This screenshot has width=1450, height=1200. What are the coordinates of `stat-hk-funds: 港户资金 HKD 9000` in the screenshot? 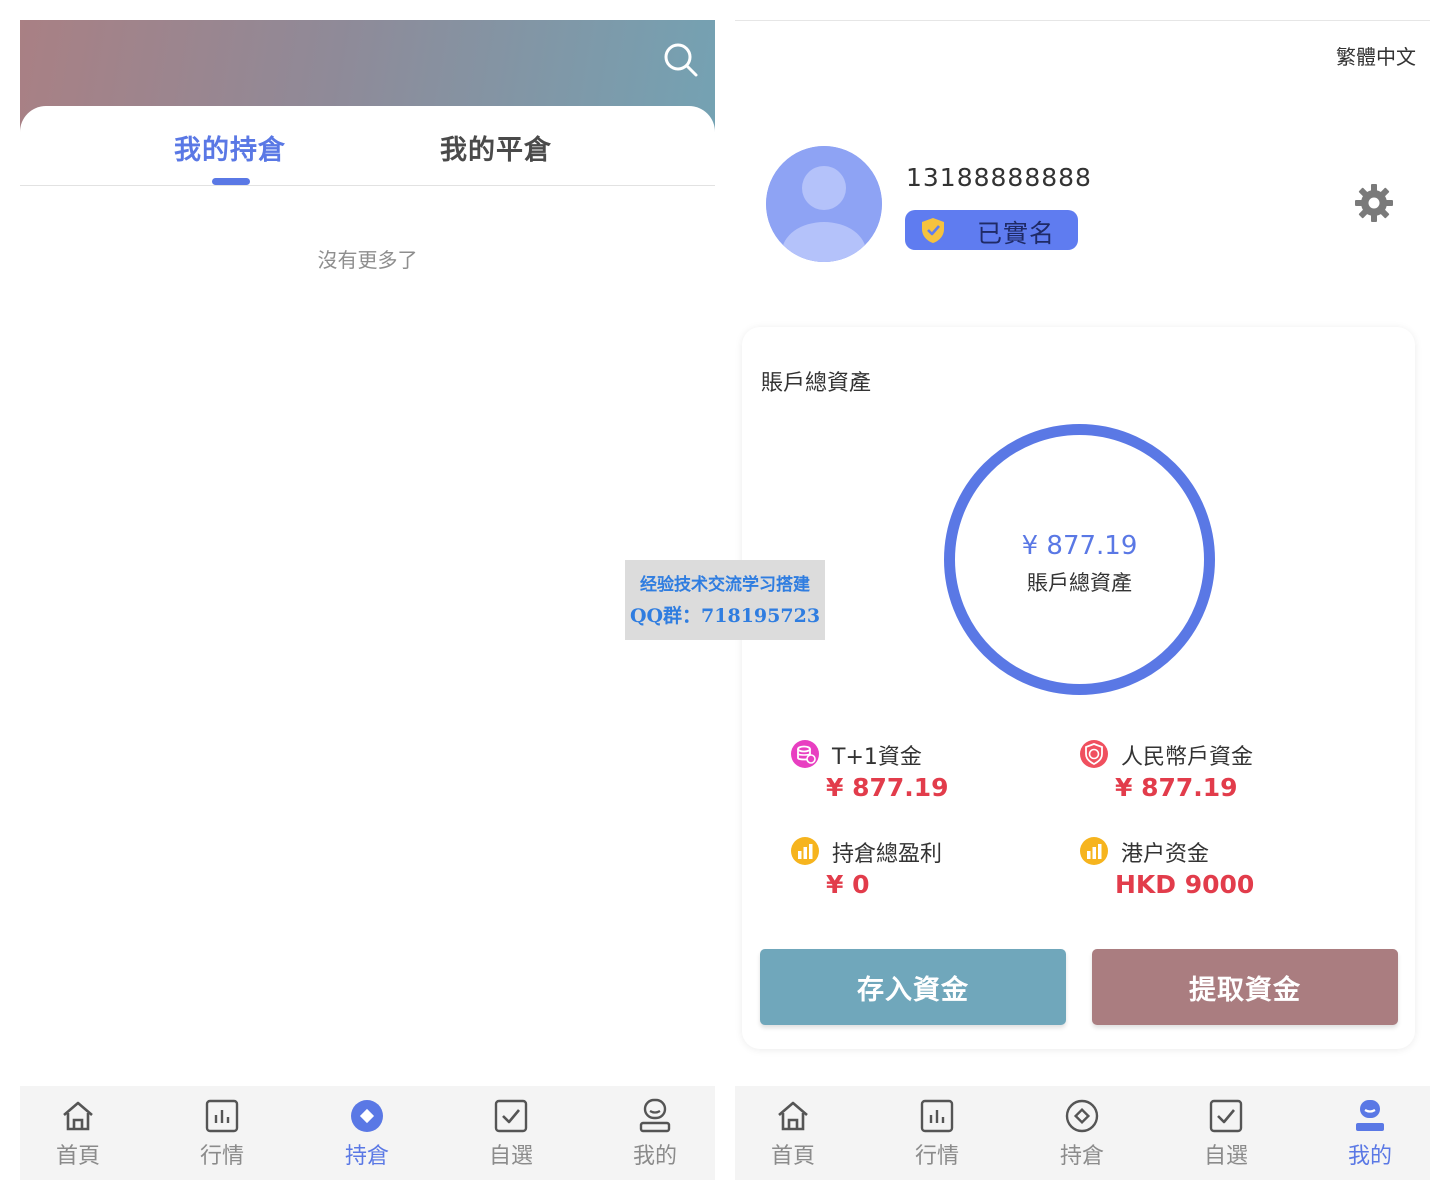 It's located at (1219, 871).